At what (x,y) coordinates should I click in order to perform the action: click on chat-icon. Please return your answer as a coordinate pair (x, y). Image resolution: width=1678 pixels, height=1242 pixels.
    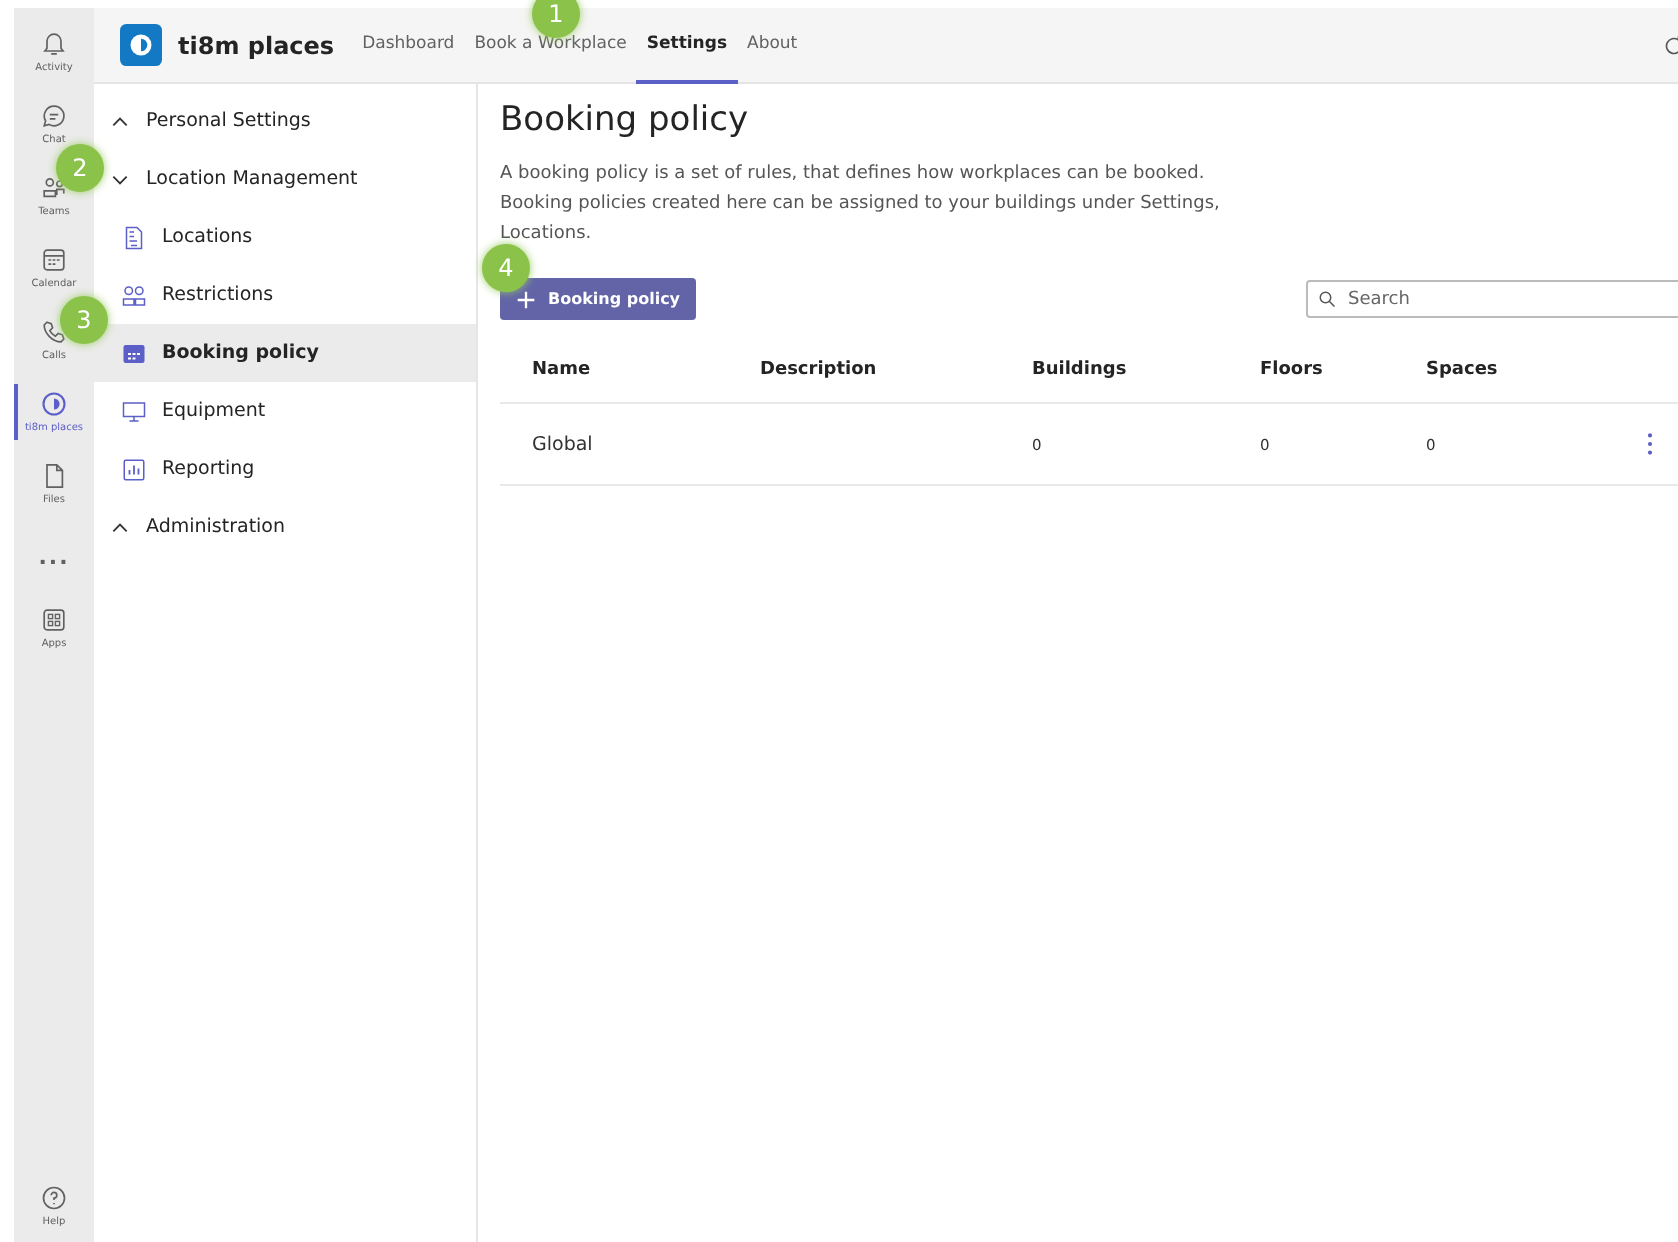
    Looking at the image, I should click on (54, 116).